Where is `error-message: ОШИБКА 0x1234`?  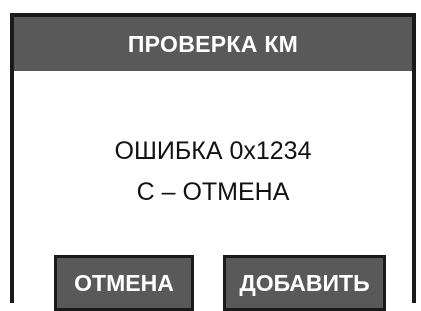 error-message: ОШИБКА 0x1234 is located at coordinates (213, 151).